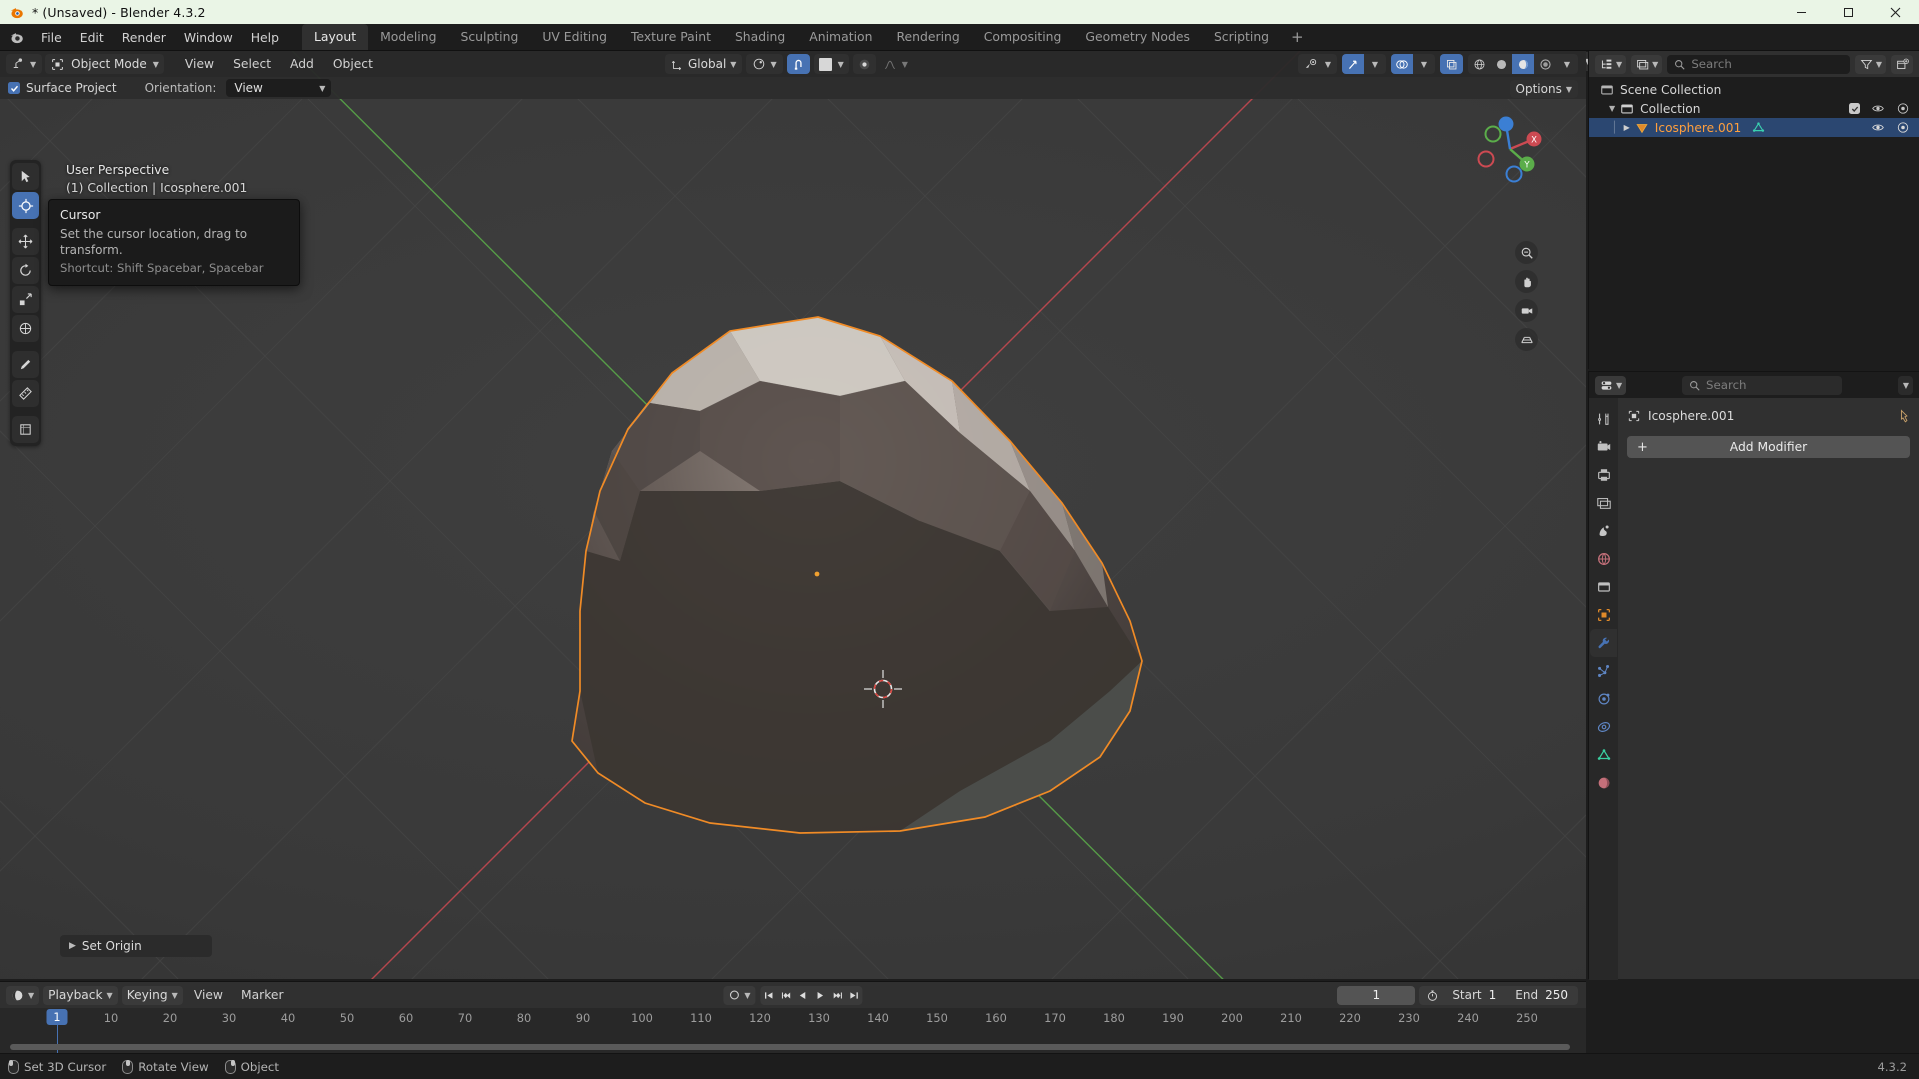 Image resolution: width=1919 pixels, height=1079 pixels. Describe the element at coordinates (51, 37) in the screenshot. I see `menu-file: File` at that location.